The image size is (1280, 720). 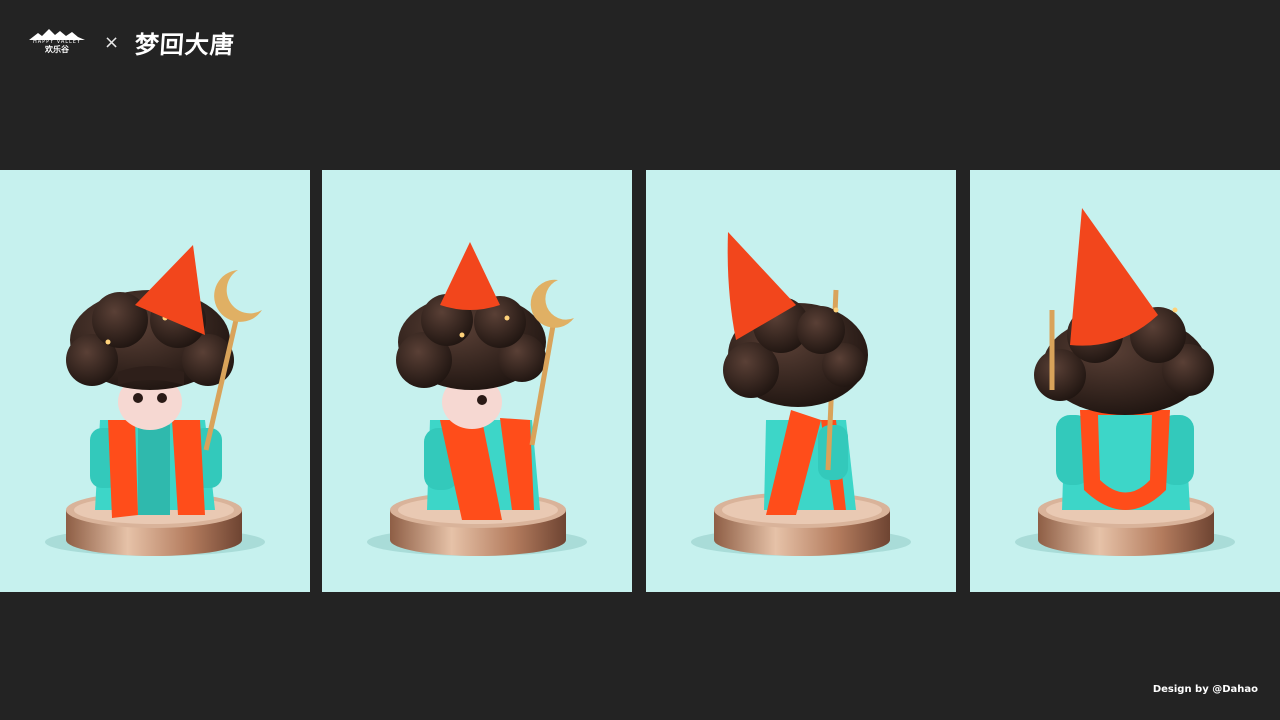 I want to click on figurine-back-image, so click(x=1125, y=382).